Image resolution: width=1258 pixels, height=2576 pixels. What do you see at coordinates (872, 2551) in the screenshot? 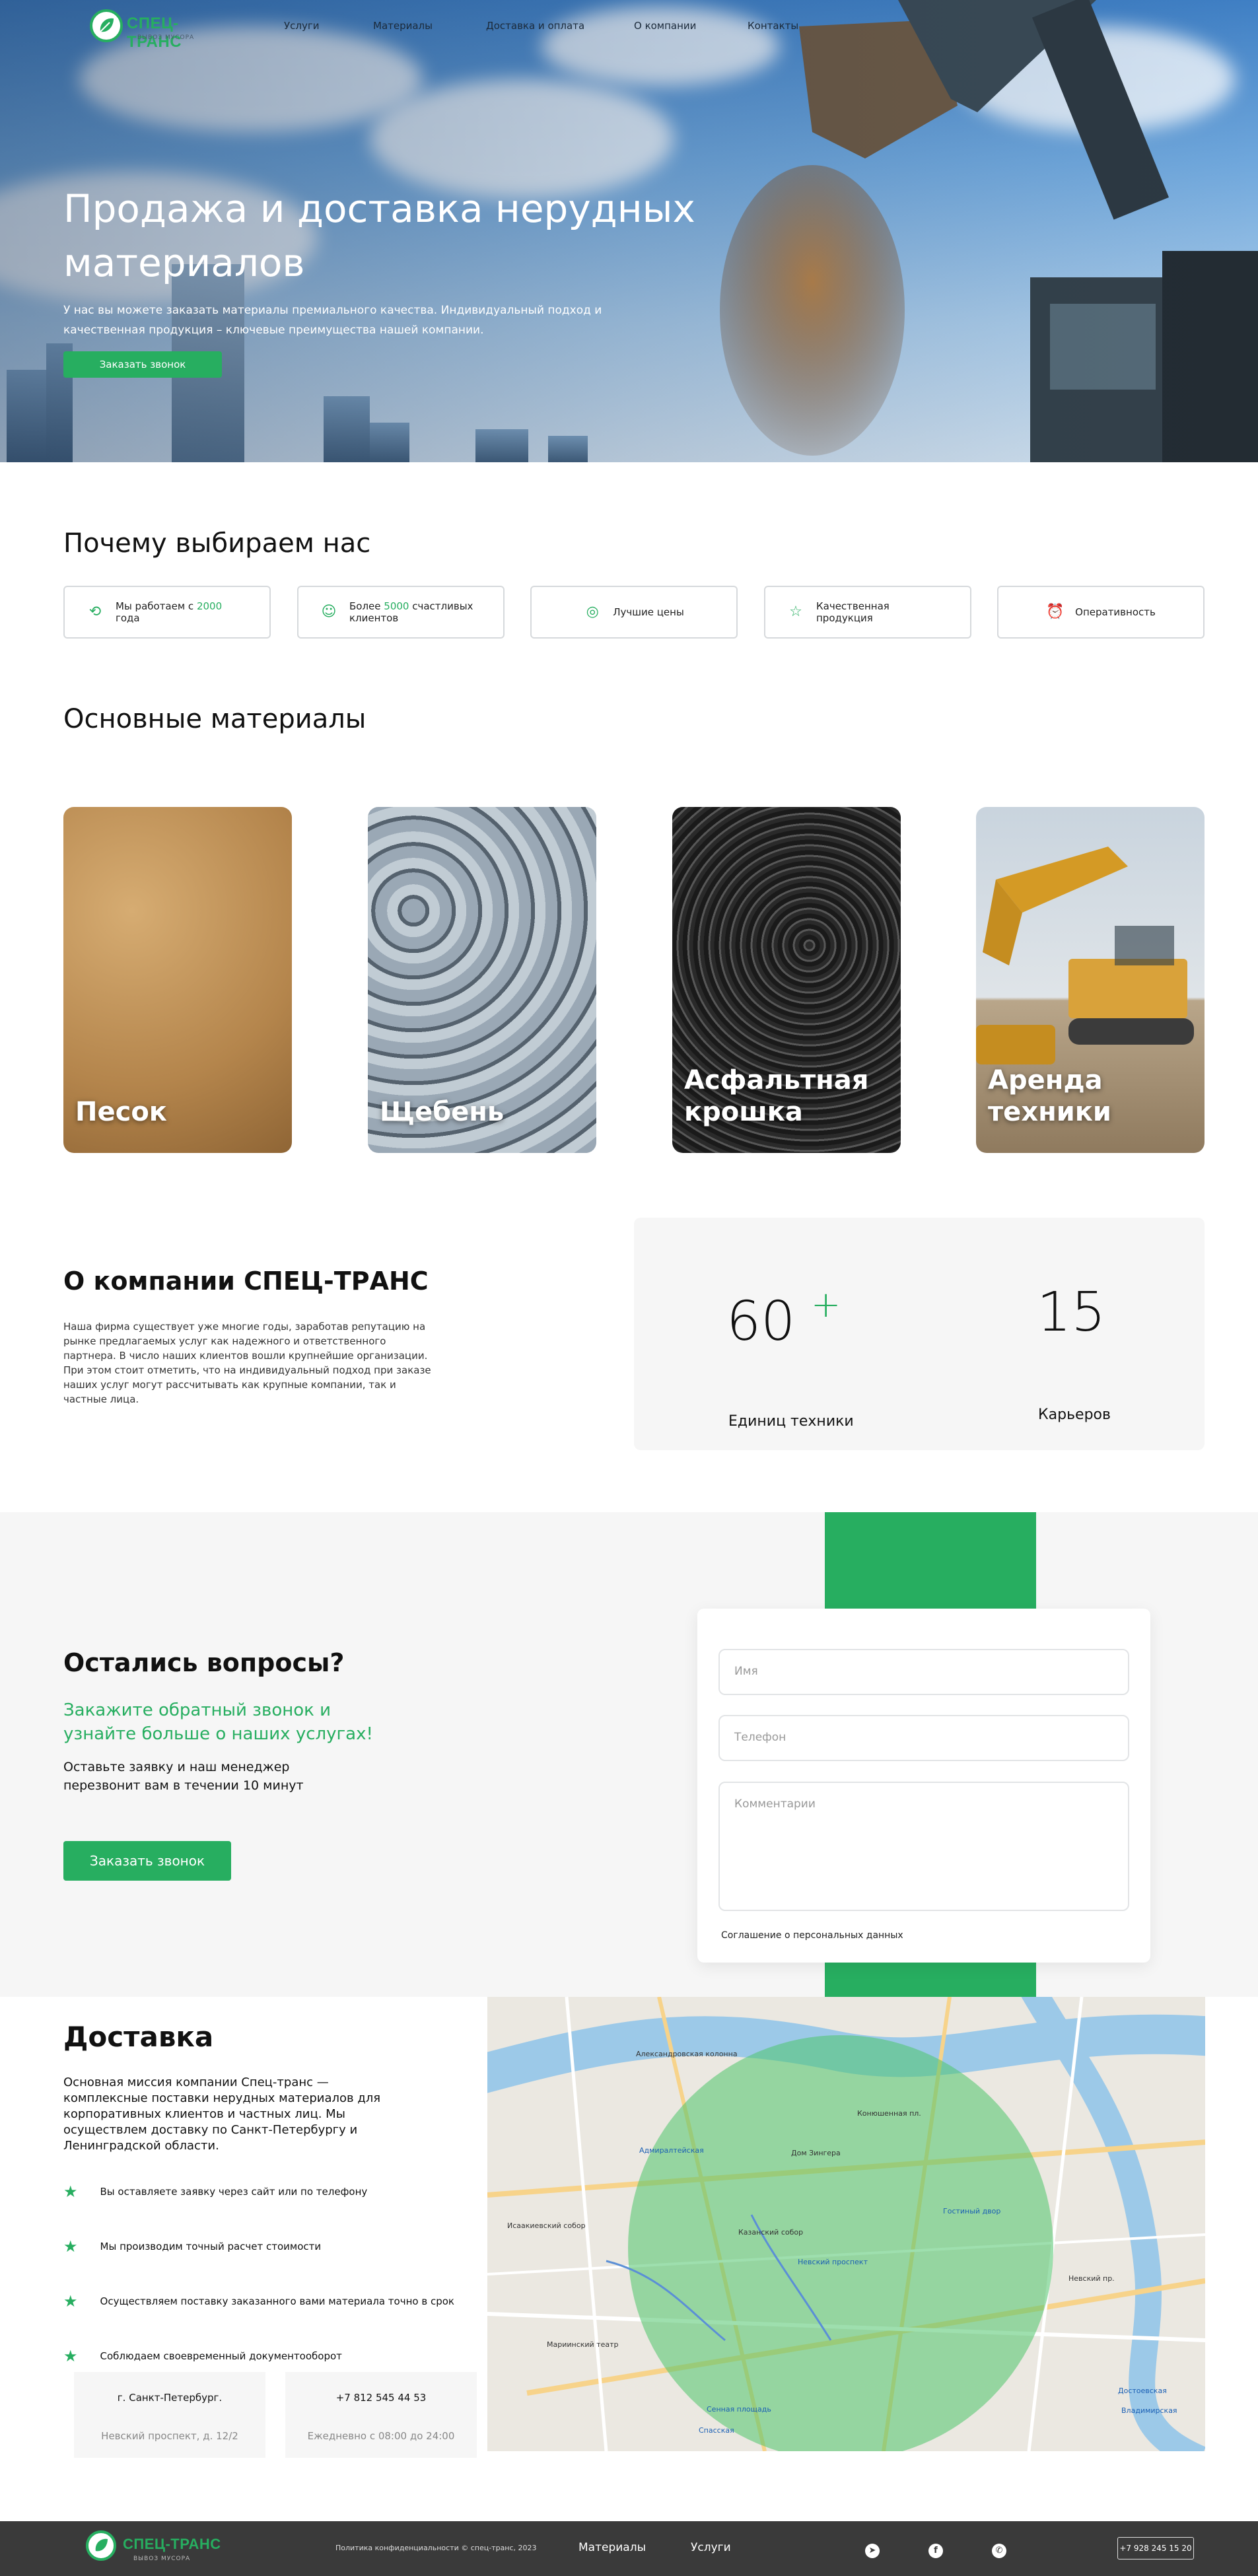
I see `telegram-icon: ➤` at bounding box center [872, 2551].